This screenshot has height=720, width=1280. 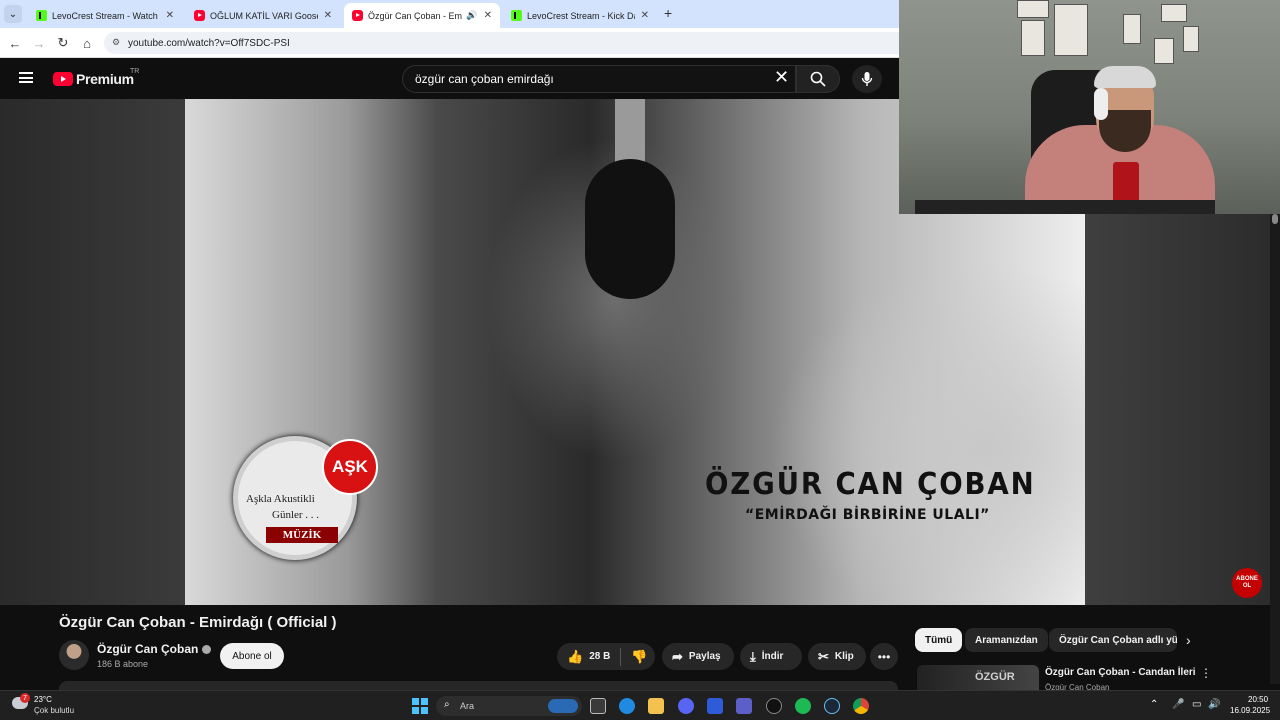 I want to click on verified-icon, so click(x=207, y=650).